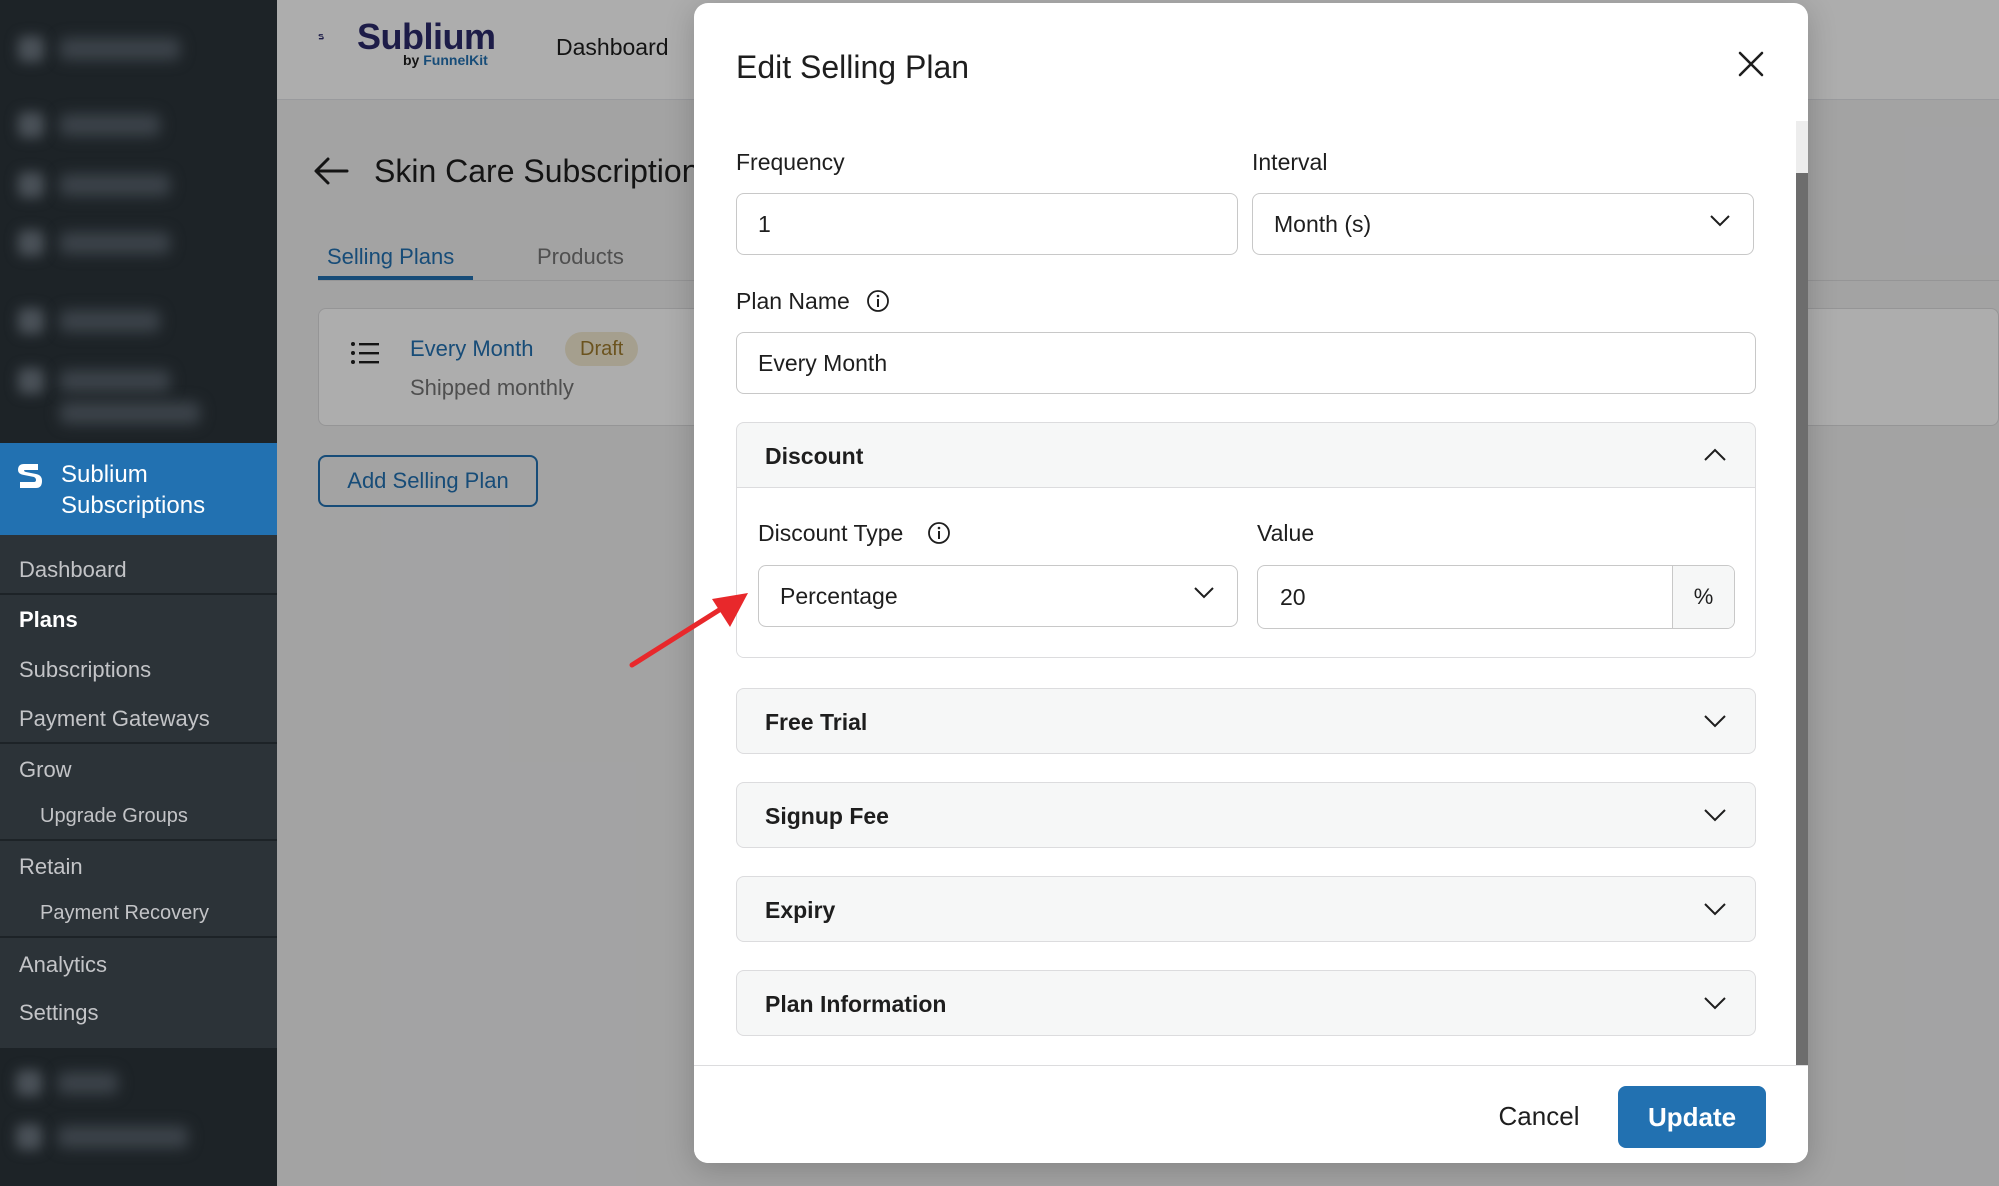  I want to click on discount-value: 20, so click(1293, 597).